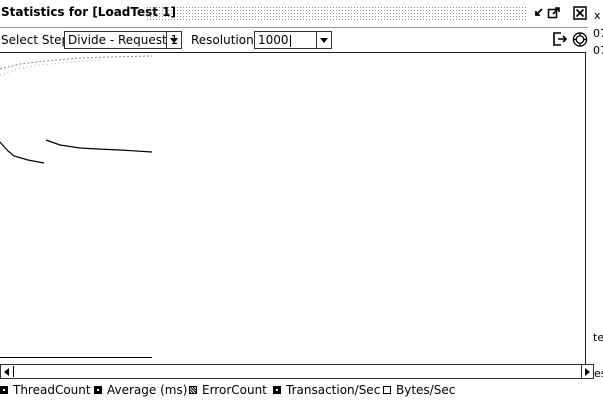 Image resolution: width=603 pixels, height=401 pixels. Describe the element at coordinates (224, 40) in the screenshot. I see `resolution-label: Resolution:` at that location.